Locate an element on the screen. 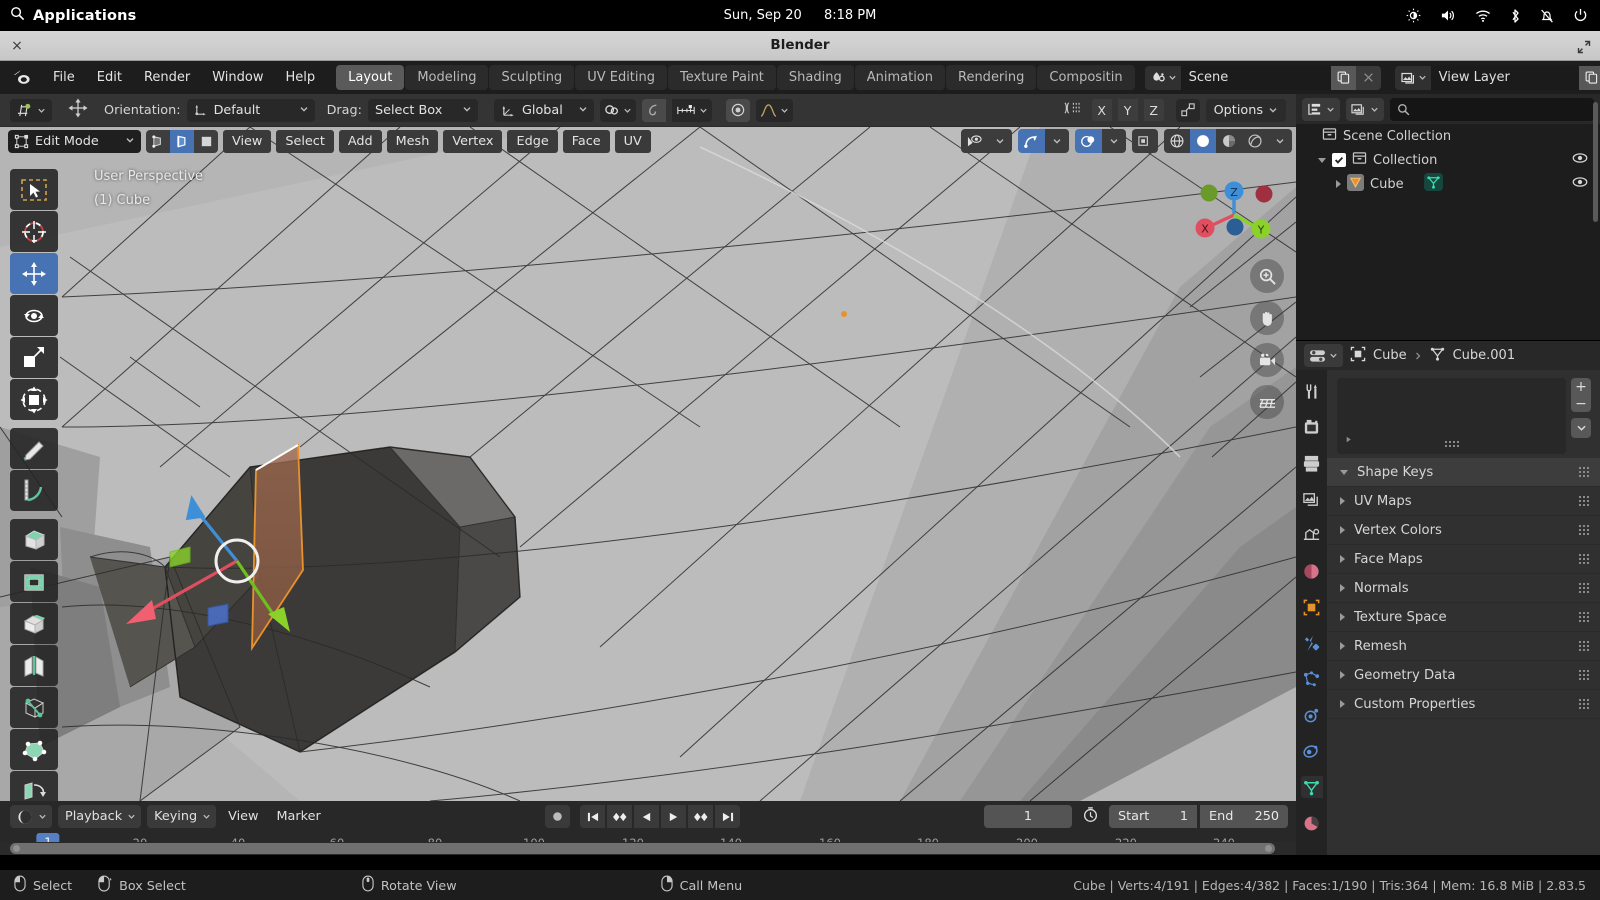  menu-help: Help is located at coordinates (301, 77).